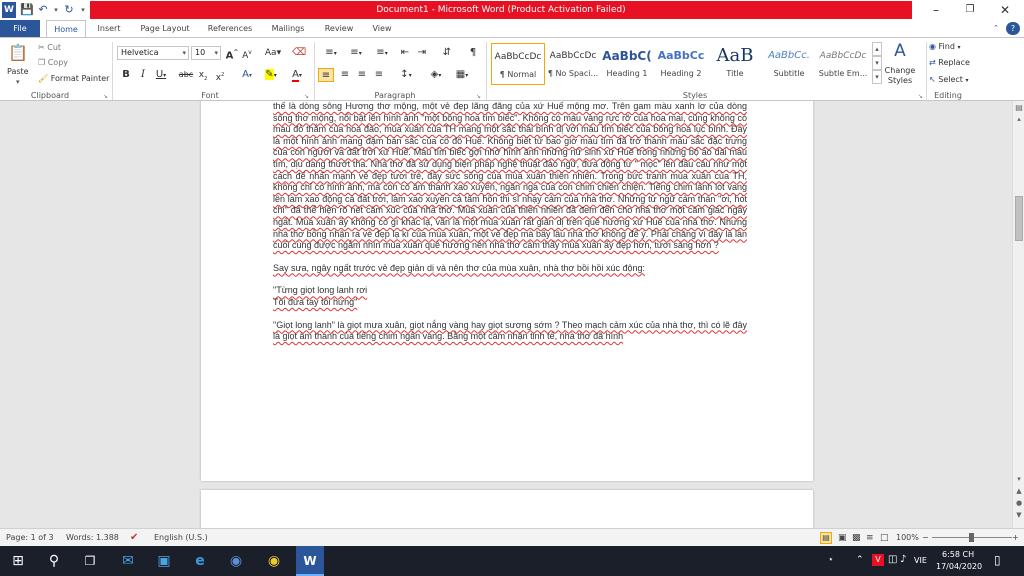 The height and width of the screenshot is (576, 1024). I want to click on page-count: Page: 1 of 3, so click(30, 538).